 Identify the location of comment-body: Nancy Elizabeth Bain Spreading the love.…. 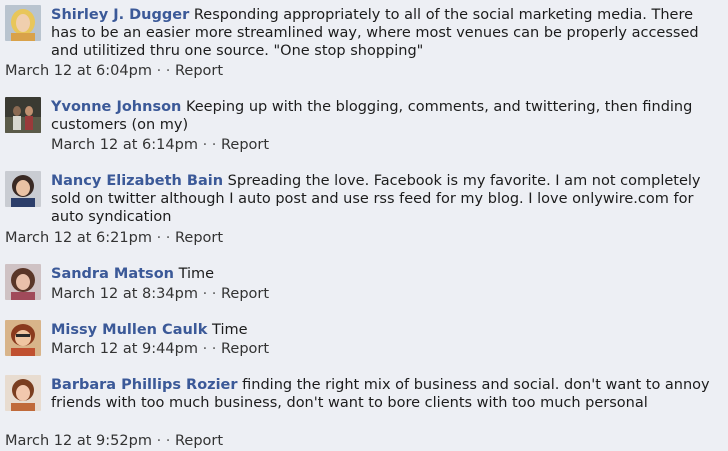
(387, 199).